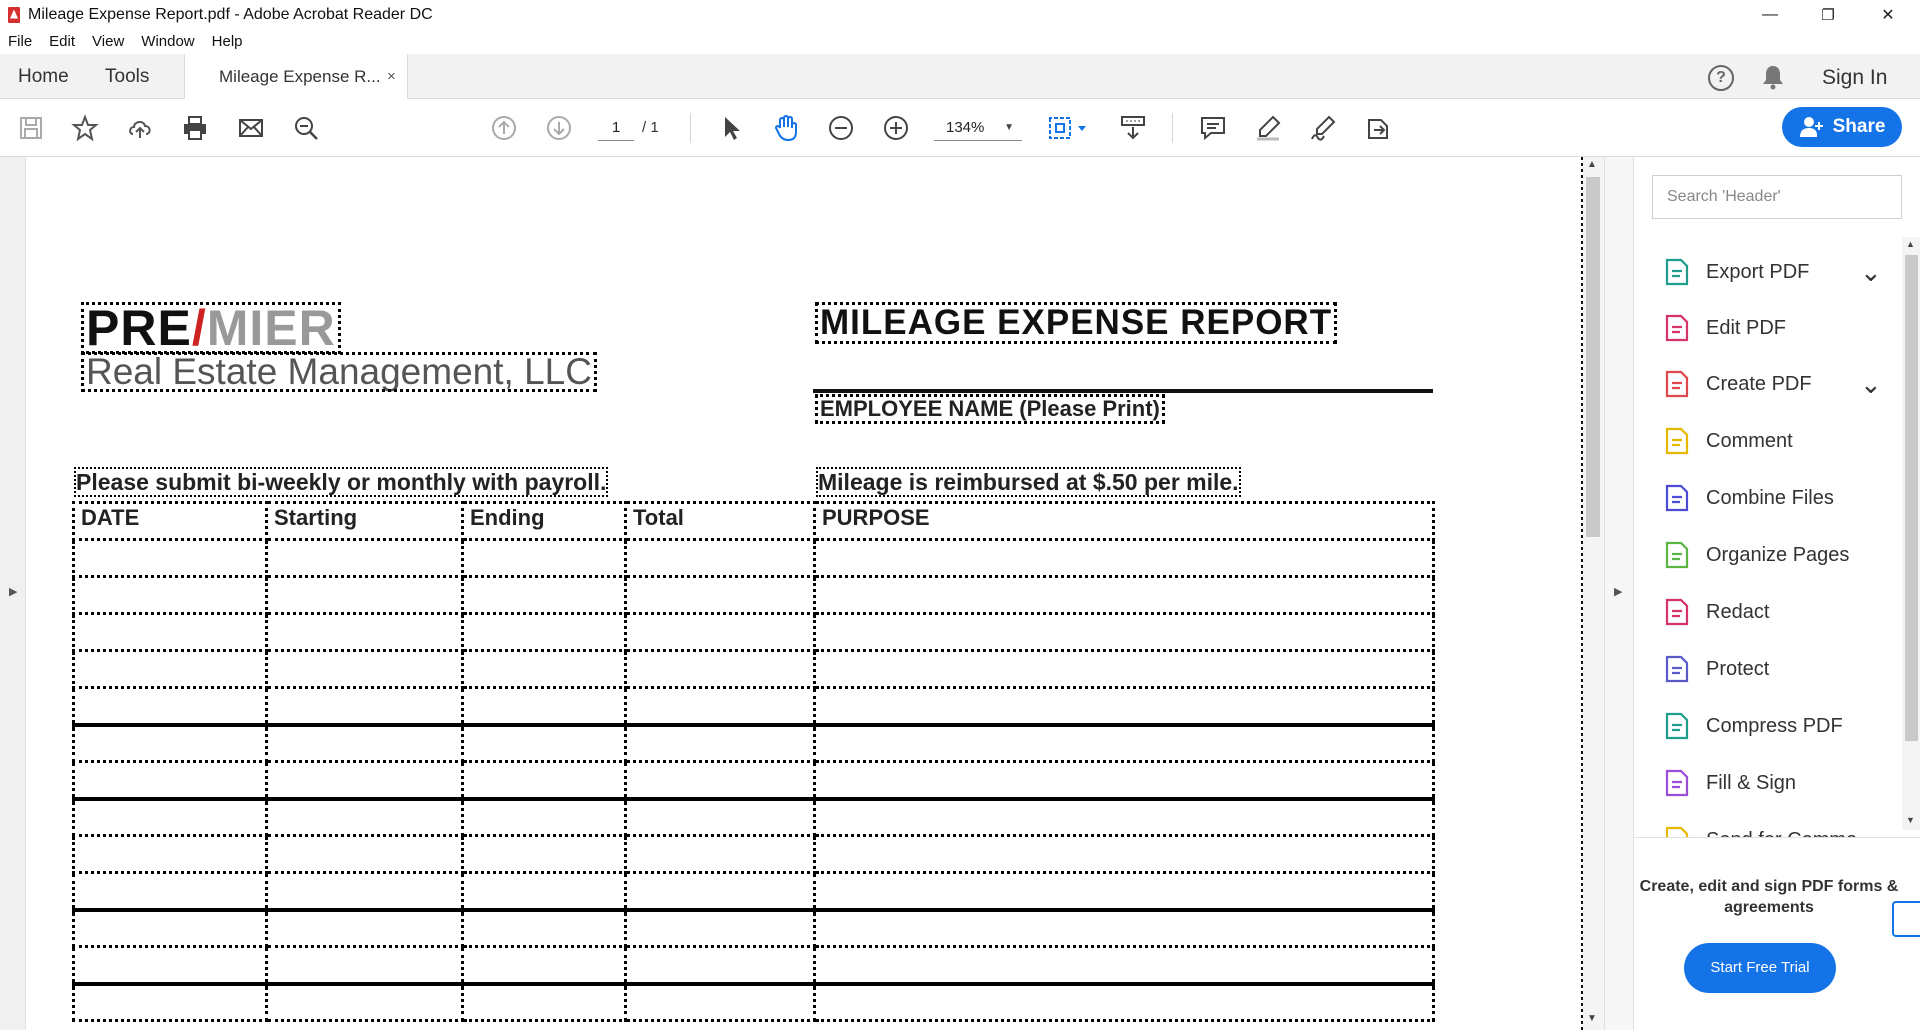 The height and width of the screenshot is (1030, 1920). I want to click on tool-item-comment: Comment, so click(1768, 441).